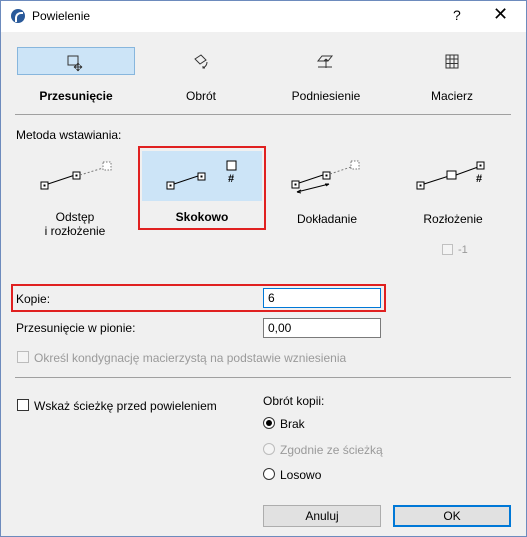  Describe the element at coordinates (326, 96) in the screenshot. I see `tab-elevate-label: Podniesienie` at that location.